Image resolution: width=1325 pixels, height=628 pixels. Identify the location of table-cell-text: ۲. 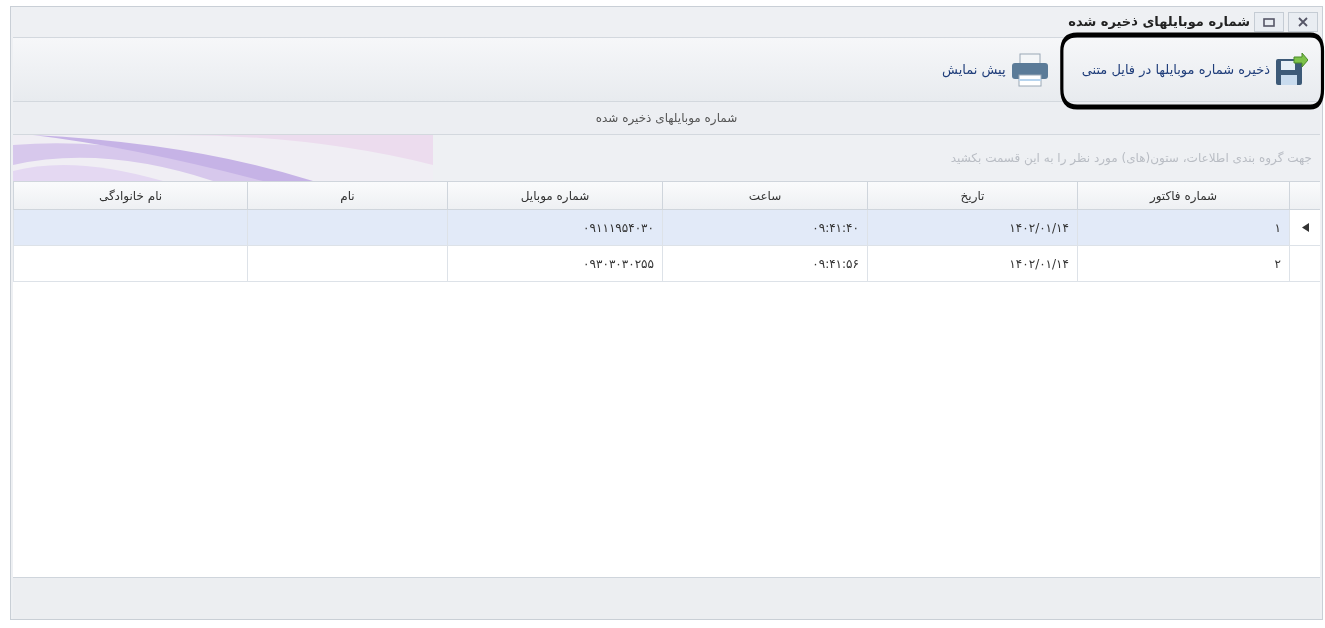
(1277, 264).